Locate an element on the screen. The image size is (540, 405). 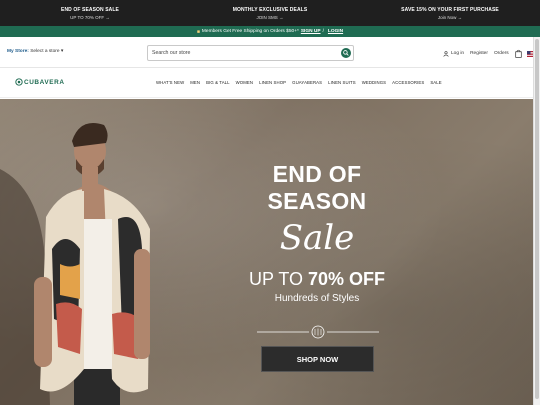
account-links: Log in Register Orders is located at coordinates (489, 53).